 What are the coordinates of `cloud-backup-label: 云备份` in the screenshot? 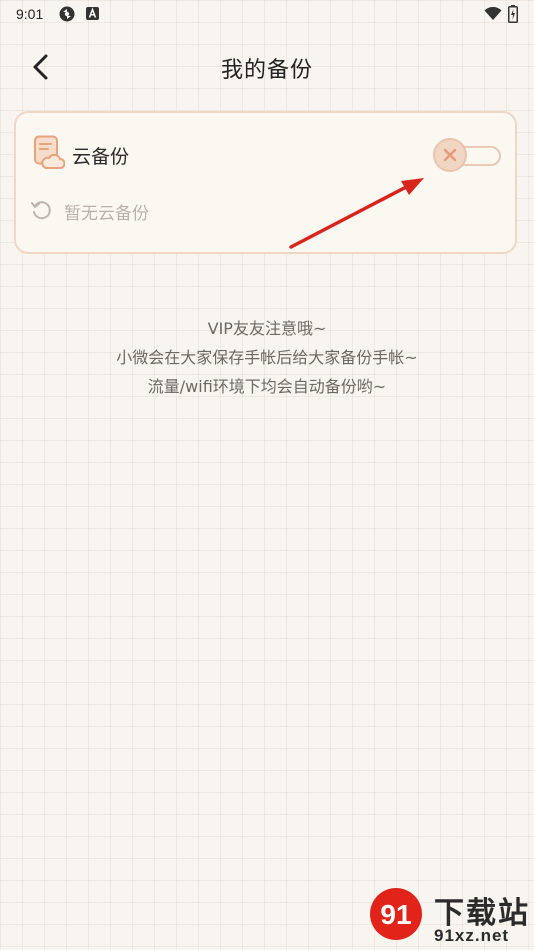 It's located at (101, 157).